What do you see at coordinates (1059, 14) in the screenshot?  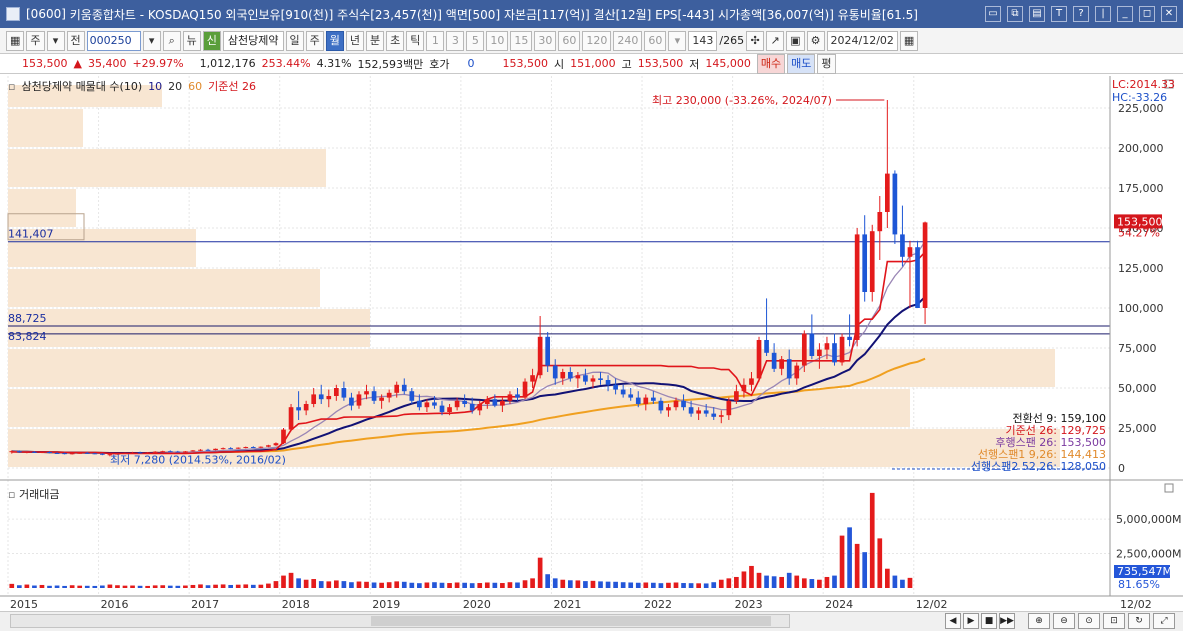 I see `text-icon: T` at bounding box center [1059, 14].